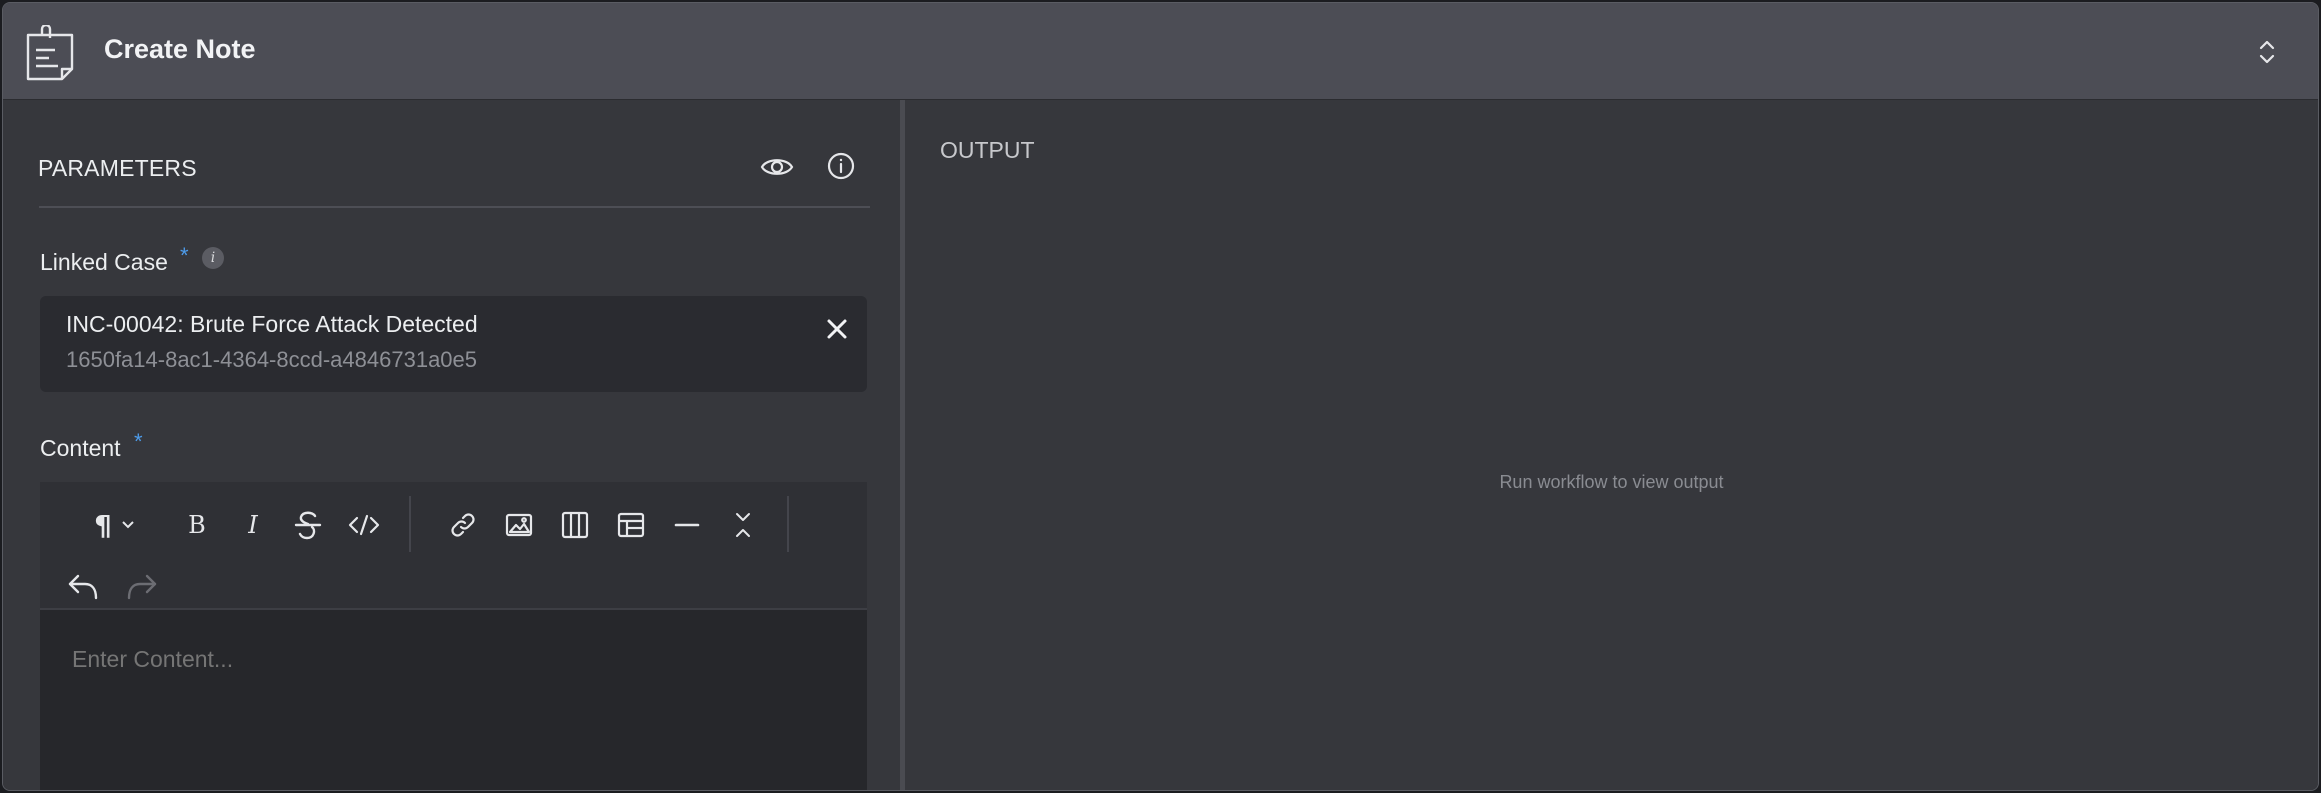  I want to click on bold-button: B, so click(197, 525).